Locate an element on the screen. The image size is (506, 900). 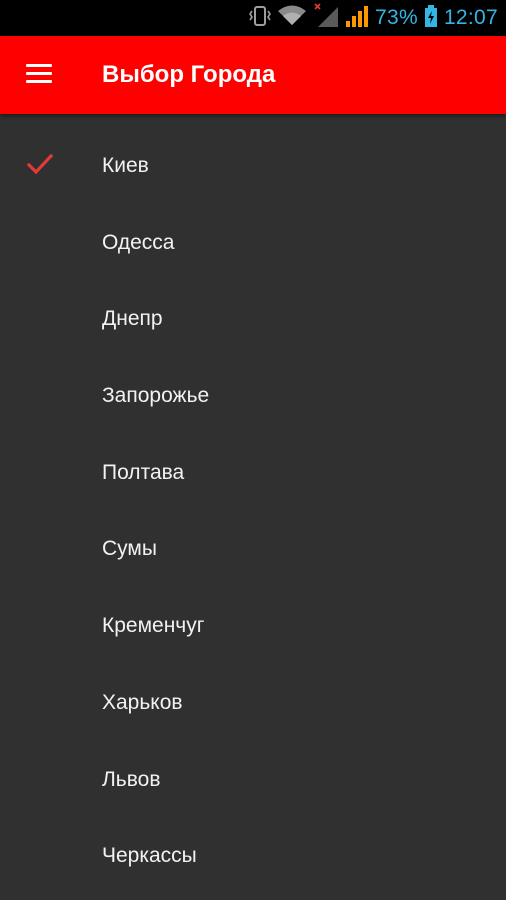
city-list-item: Полтава is located at coordinates (253, 472).